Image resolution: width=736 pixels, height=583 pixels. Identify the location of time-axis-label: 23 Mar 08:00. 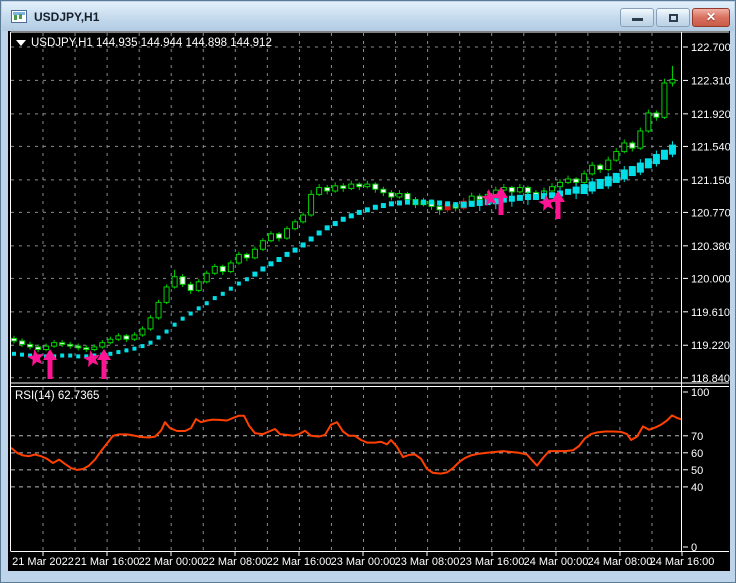
(427, 562).